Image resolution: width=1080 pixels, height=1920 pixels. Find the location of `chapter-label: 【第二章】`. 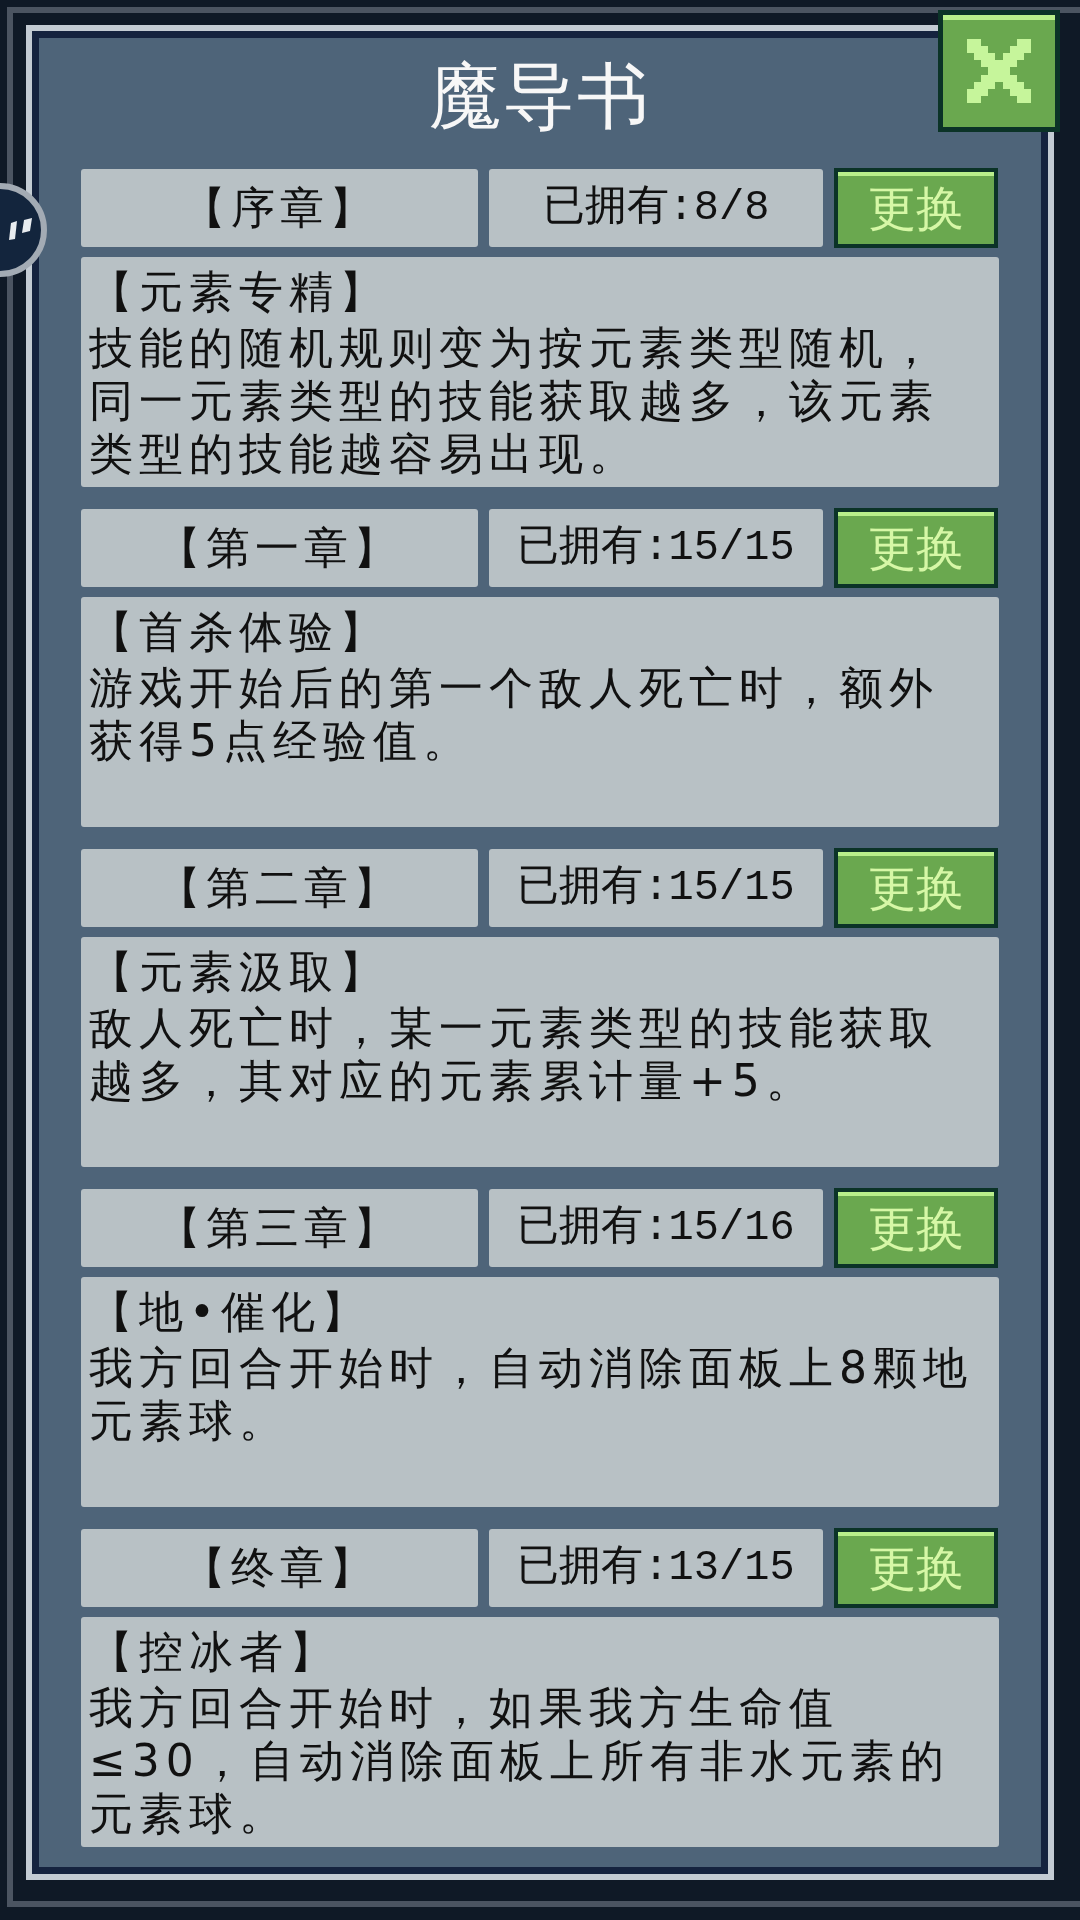

chapter-label: 【第二章】 is located at coordinates (279, 888).